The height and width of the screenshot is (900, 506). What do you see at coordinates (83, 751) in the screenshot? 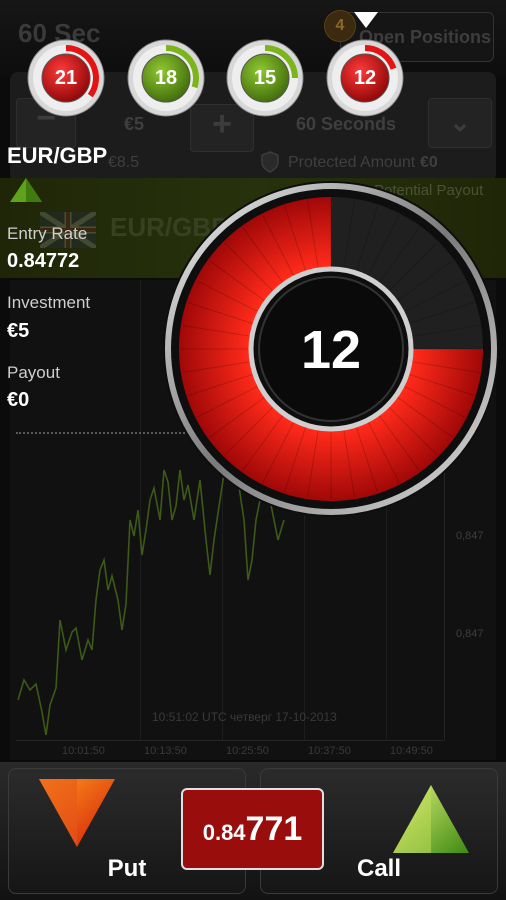
I see `x-tick-label: 10:01:50` at bounding box center [83, 751].